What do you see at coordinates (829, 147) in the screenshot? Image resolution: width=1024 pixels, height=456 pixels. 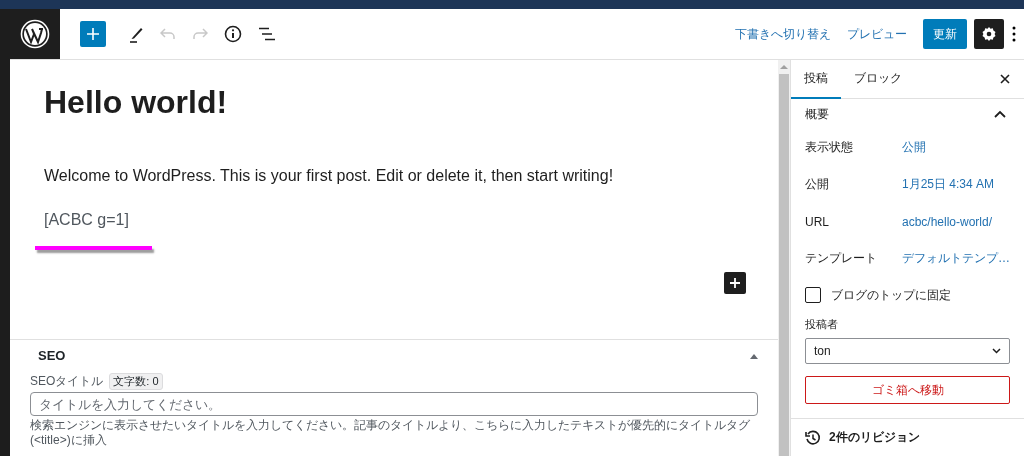 I see `field-label: 表示状態` at bounding box center [829, 147].